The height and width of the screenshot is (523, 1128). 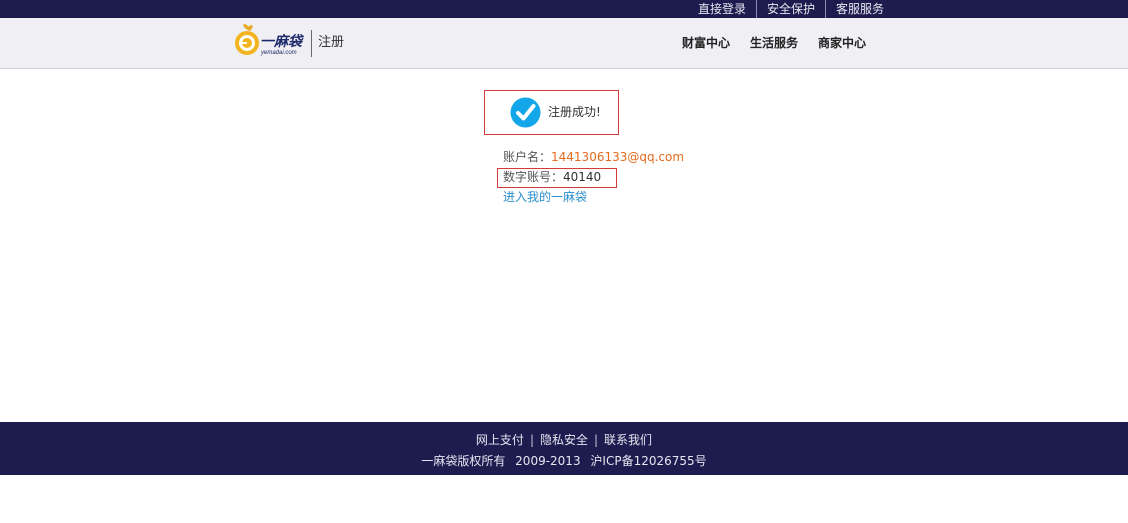 What do you see at coordinates (463, 461) in the screenshot?
I see `copyright-text: 一麻袋版权所有` at bounding box center [463, 461].